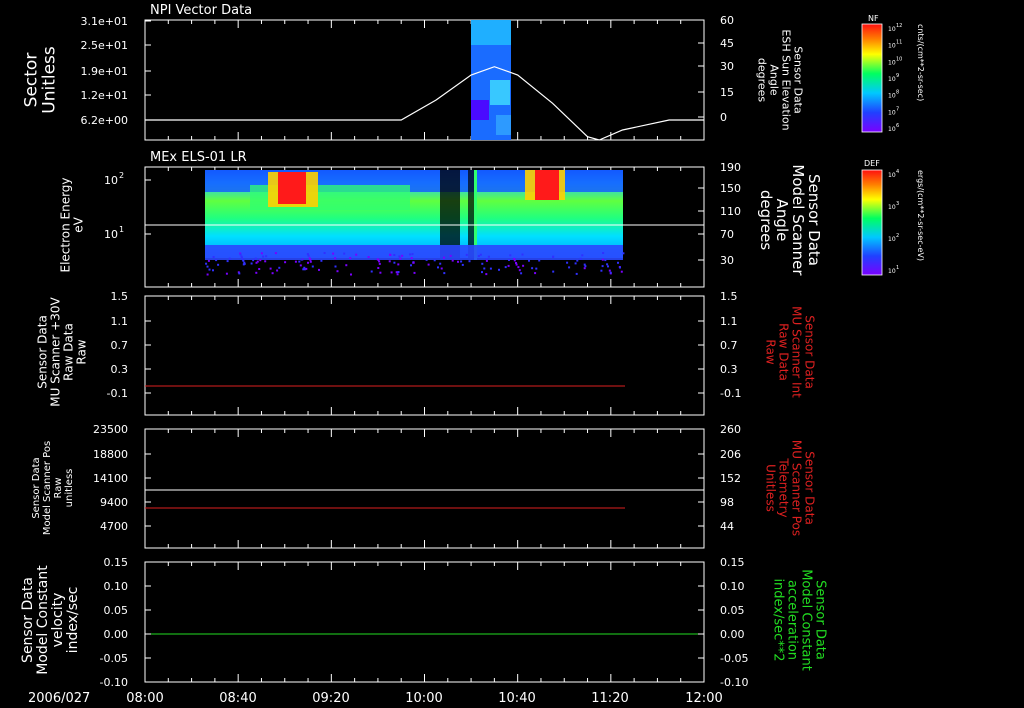  What do you see at coordinates (121, 175) in the screenshot?
I see `panel-2-left-tick-exp: 2` at bounding box center [121, 175].